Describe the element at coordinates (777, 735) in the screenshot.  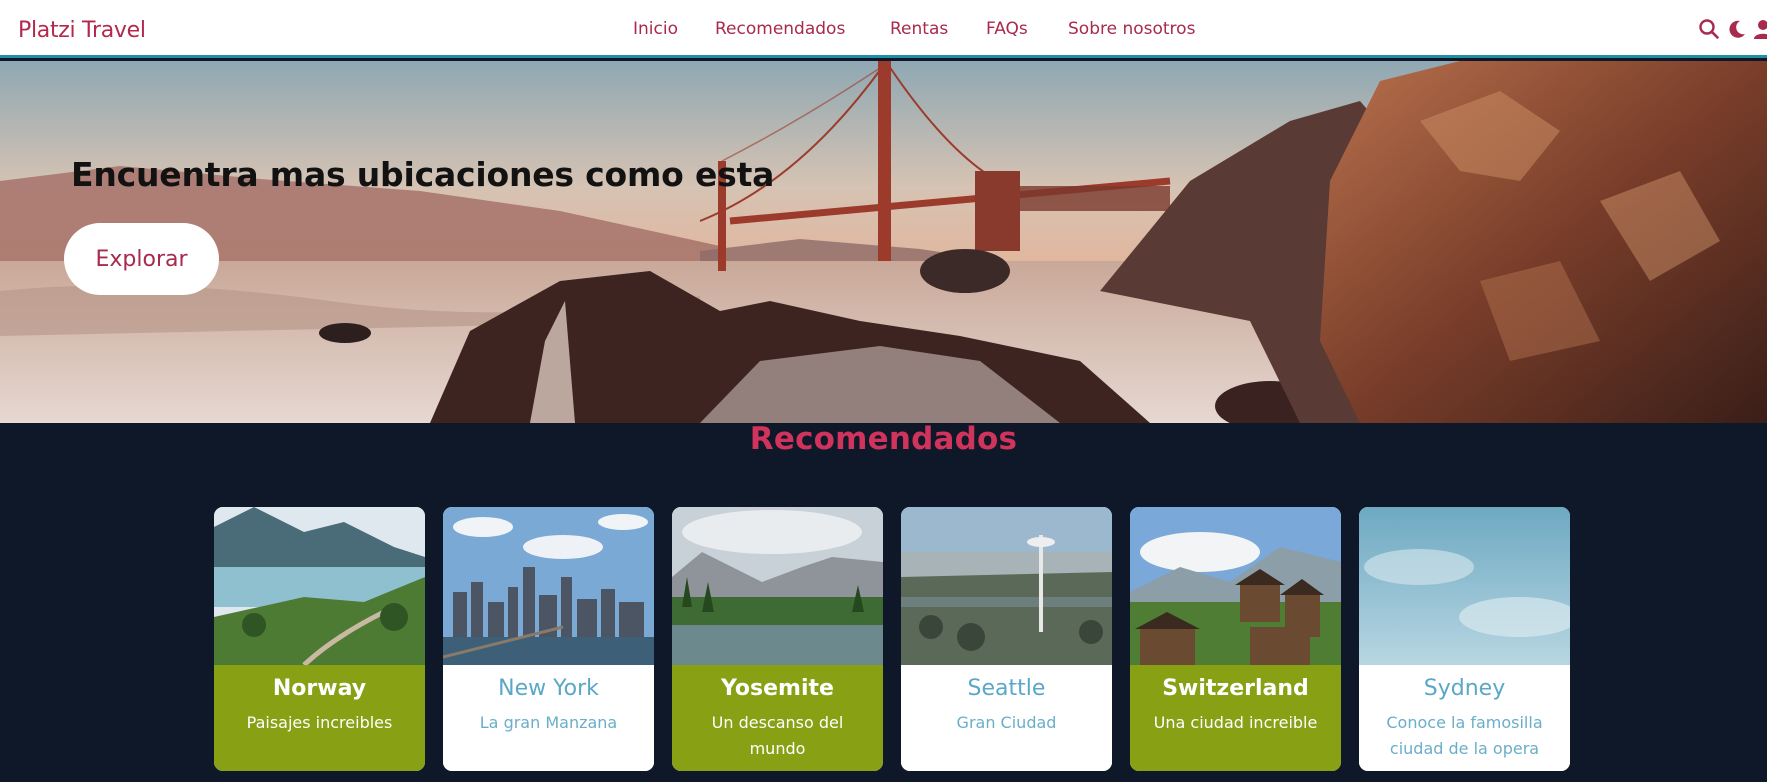
I see `card-description: Un descanso del mundo` at that location.